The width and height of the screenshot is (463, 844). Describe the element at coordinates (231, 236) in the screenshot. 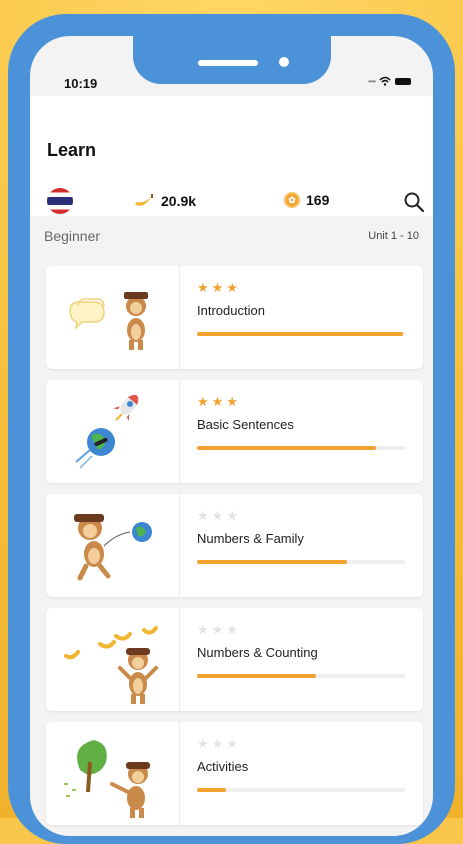

I see `section-header: Beginner Unit 1 - 10` at that location.